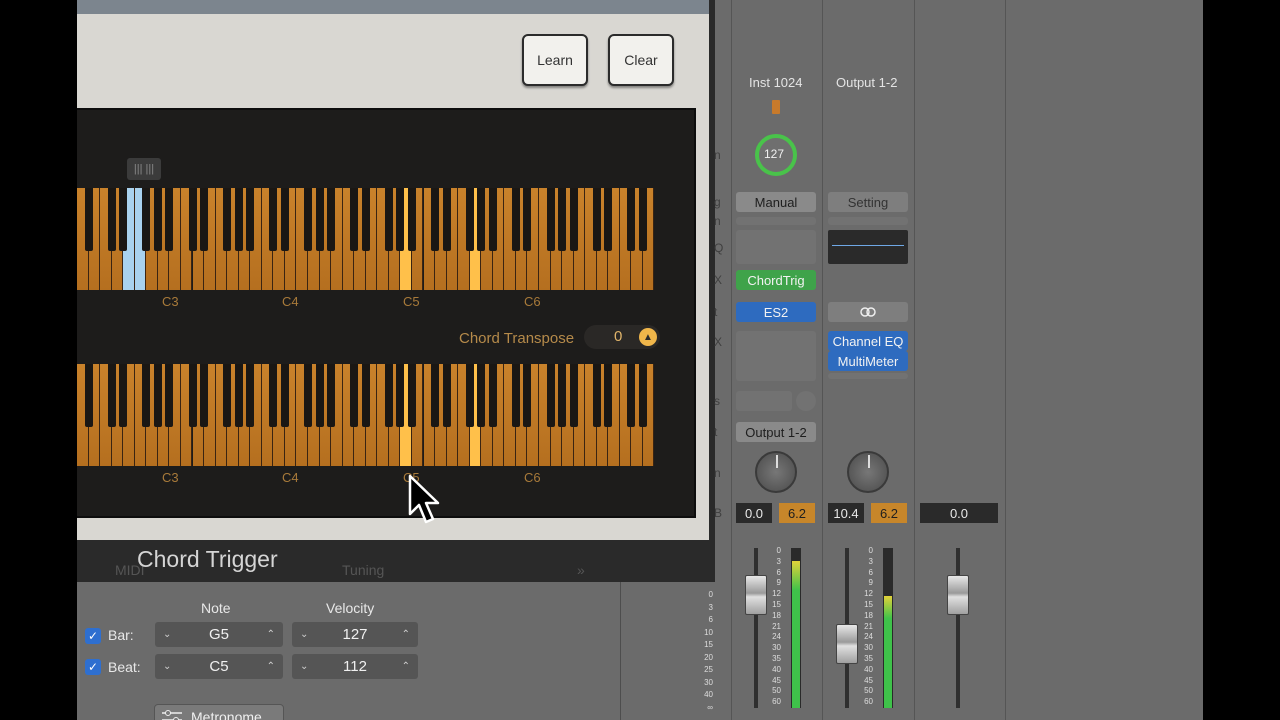  I want to click on audio-fx-slot, so click(776, 356).